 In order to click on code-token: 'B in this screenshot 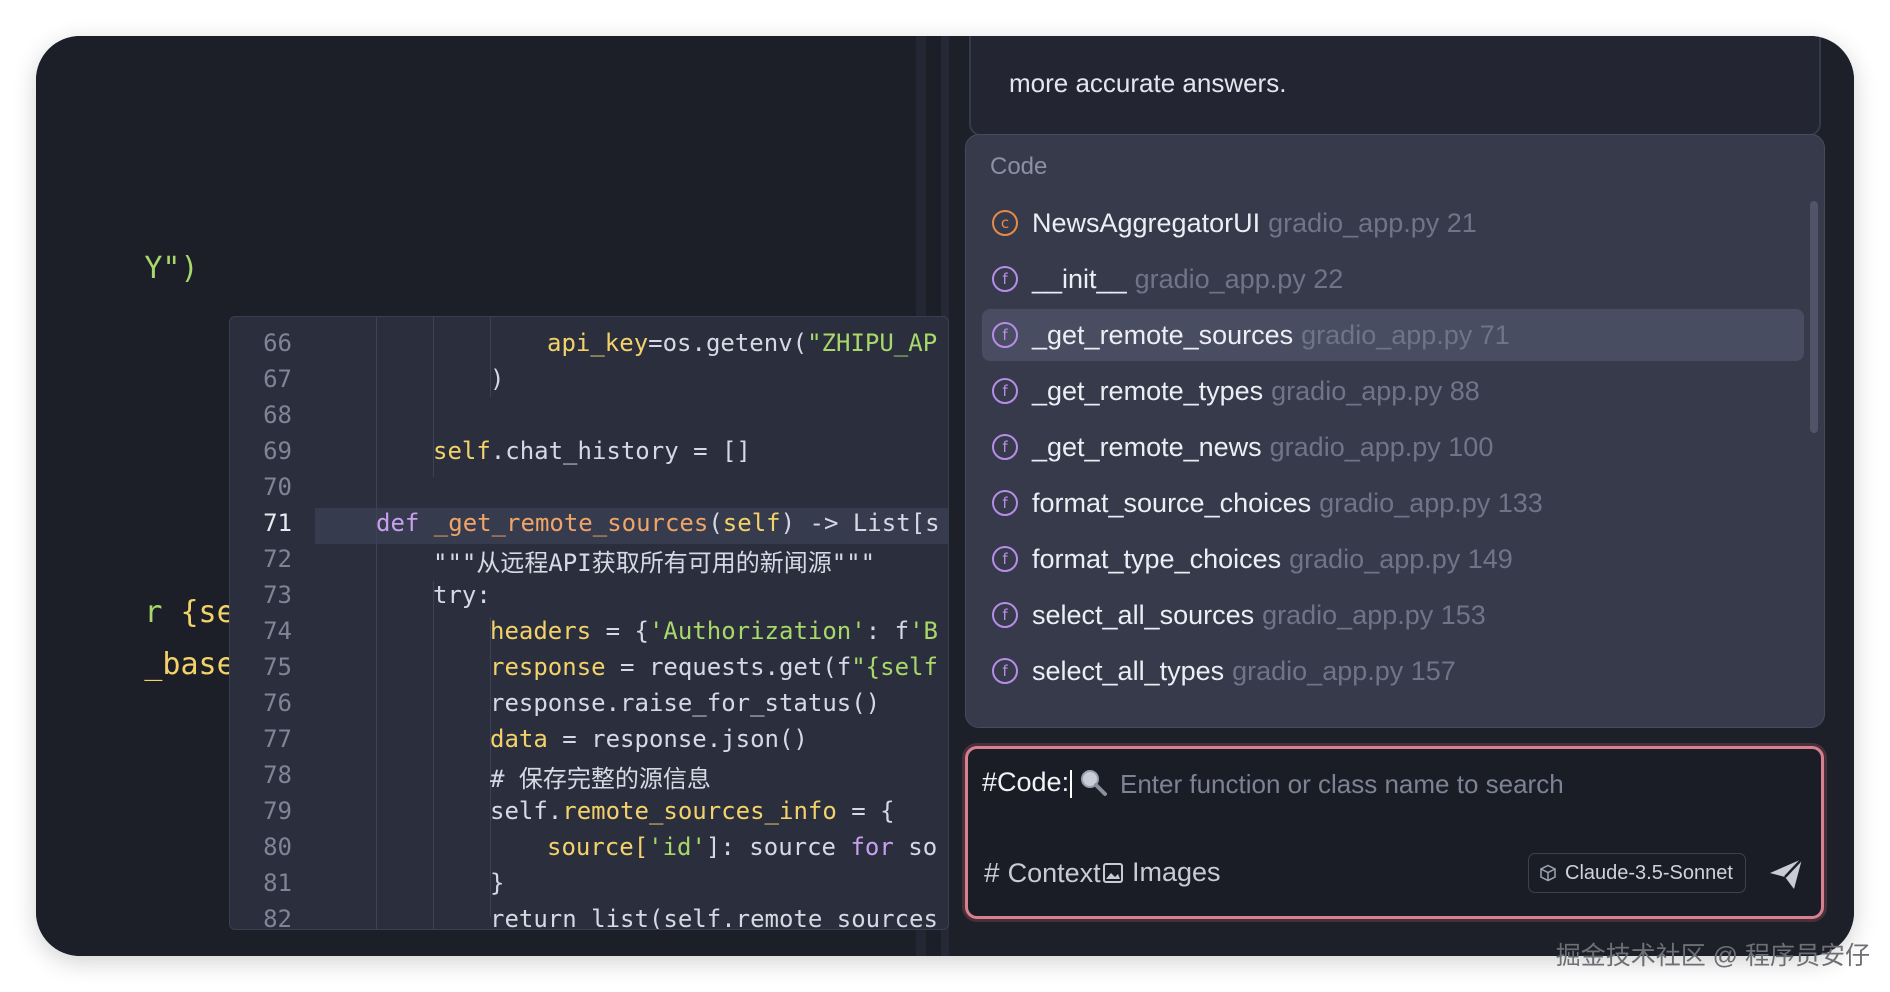, I will do `click(923, 631)`.